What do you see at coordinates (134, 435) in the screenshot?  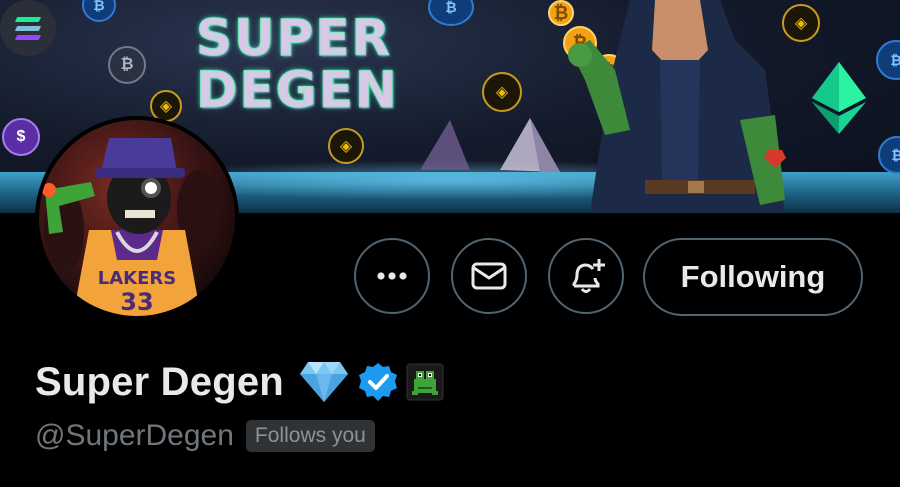 I see `user-handle: @SuperDegen` at bounding box center [134, 435].